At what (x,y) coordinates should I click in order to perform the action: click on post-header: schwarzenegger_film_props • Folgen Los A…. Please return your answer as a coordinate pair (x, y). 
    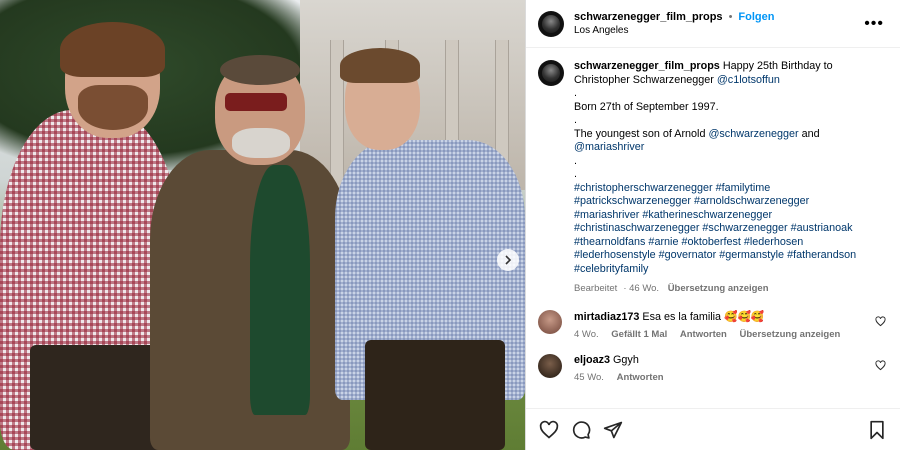
    Looking at the image, I should click on (713, 24).